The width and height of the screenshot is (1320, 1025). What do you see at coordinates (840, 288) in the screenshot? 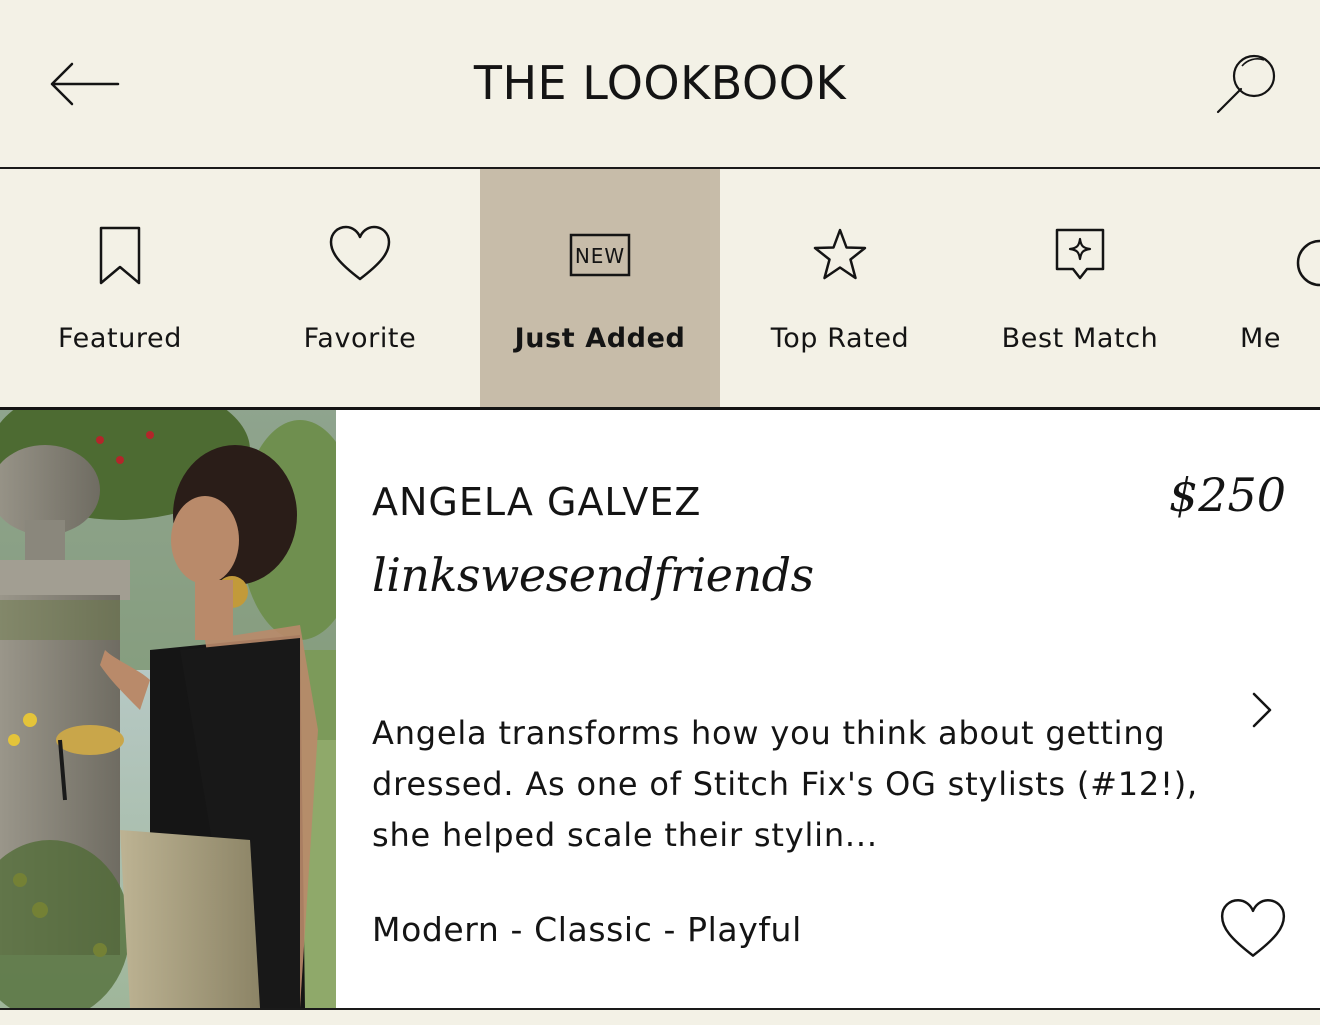
I see `tab-top-rated: Top Rated` at bounding box center [840, 288].